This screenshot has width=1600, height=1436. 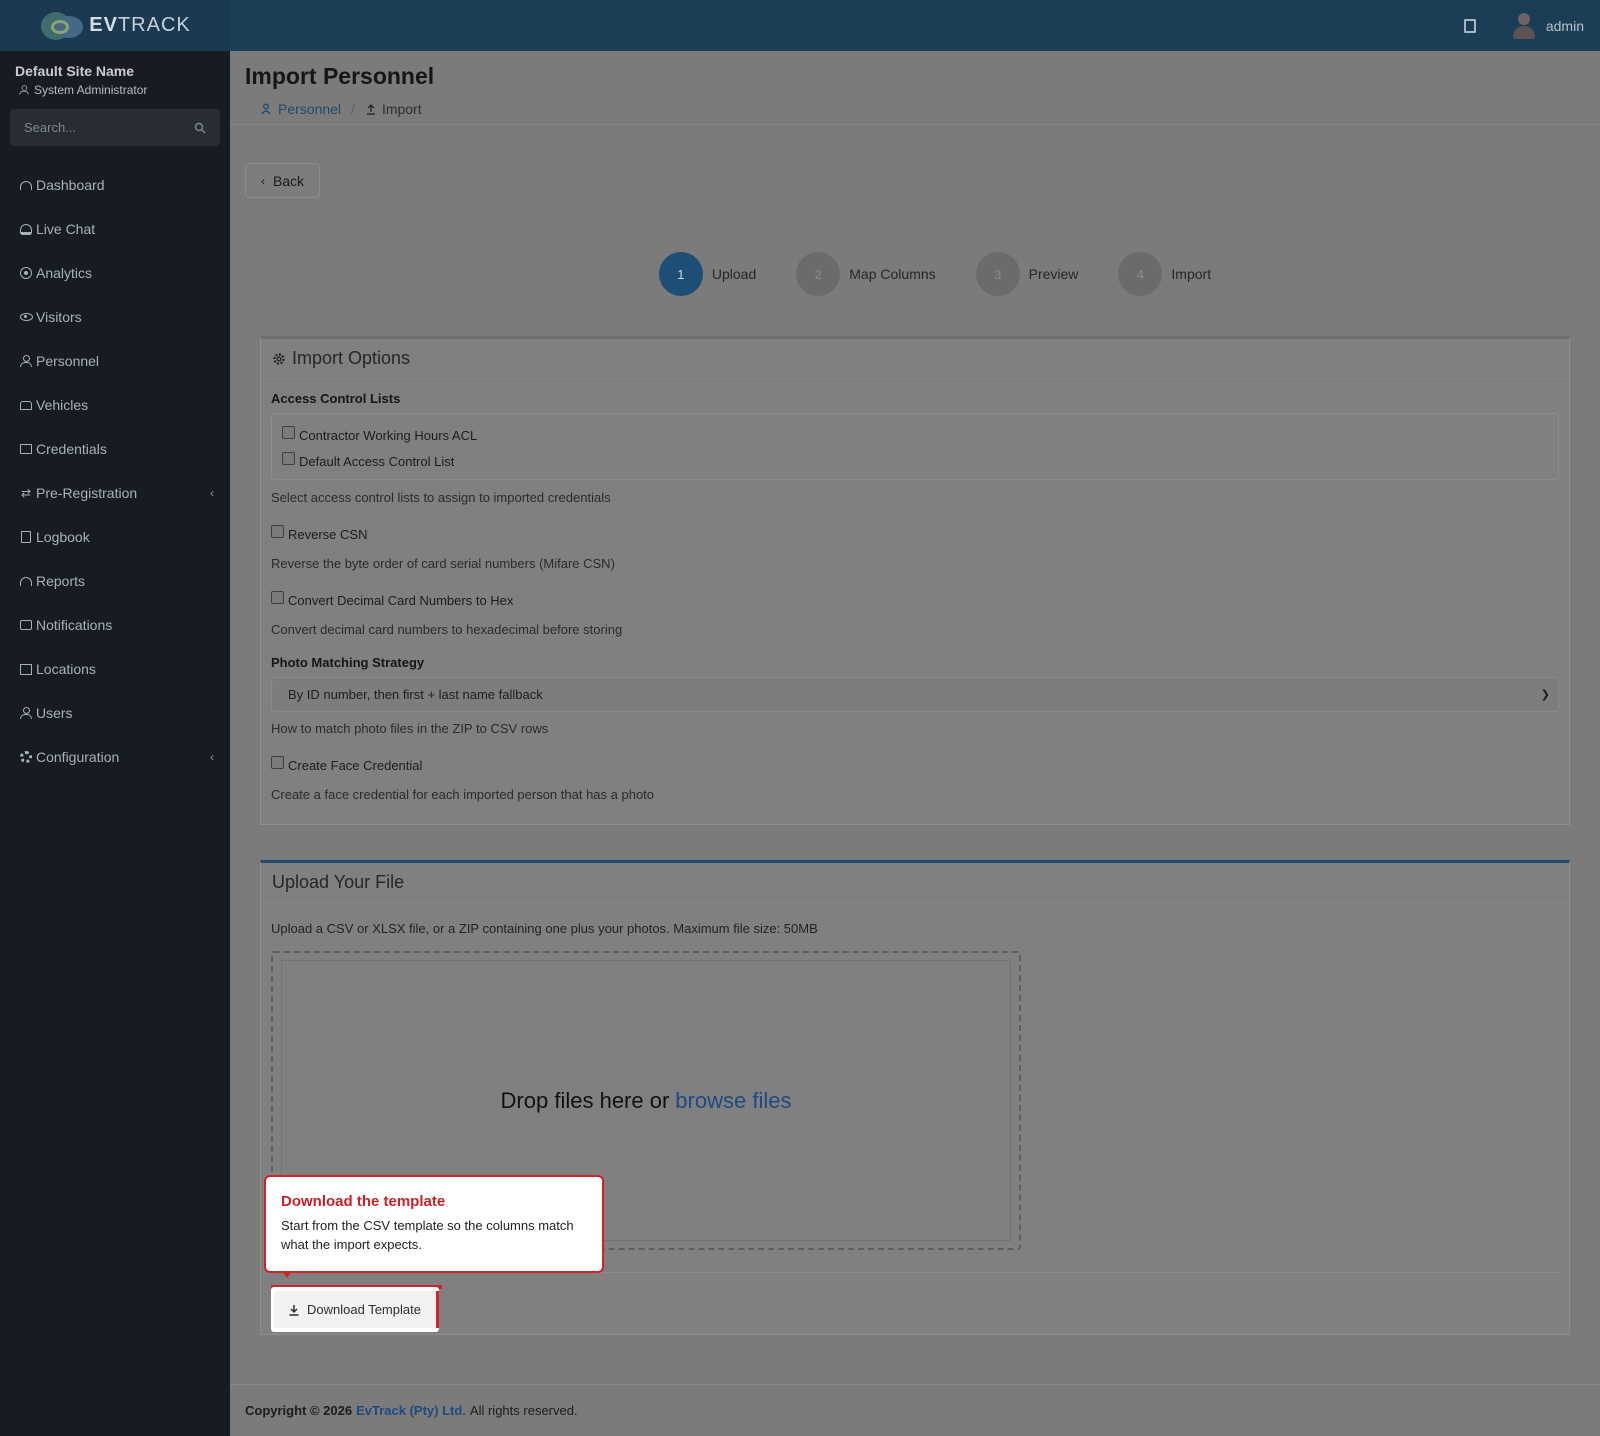 I want to click on sidebar-item-pre-registration: ⇄ Pre-Registration ‹, so click(x=115, y=493).